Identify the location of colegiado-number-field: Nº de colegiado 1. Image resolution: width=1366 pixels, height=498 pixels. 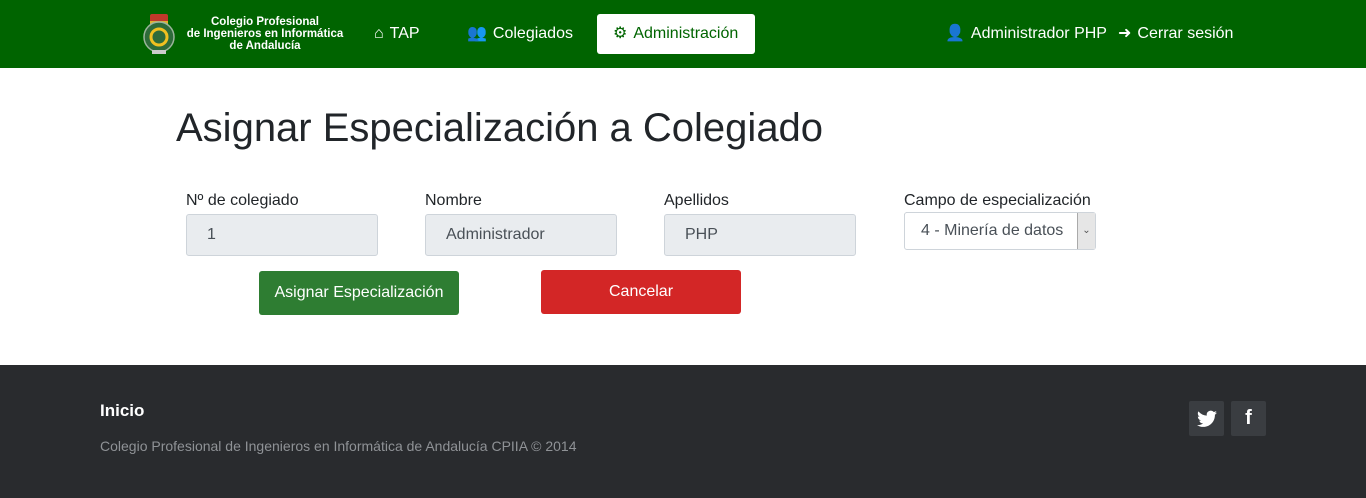
(282, 224).